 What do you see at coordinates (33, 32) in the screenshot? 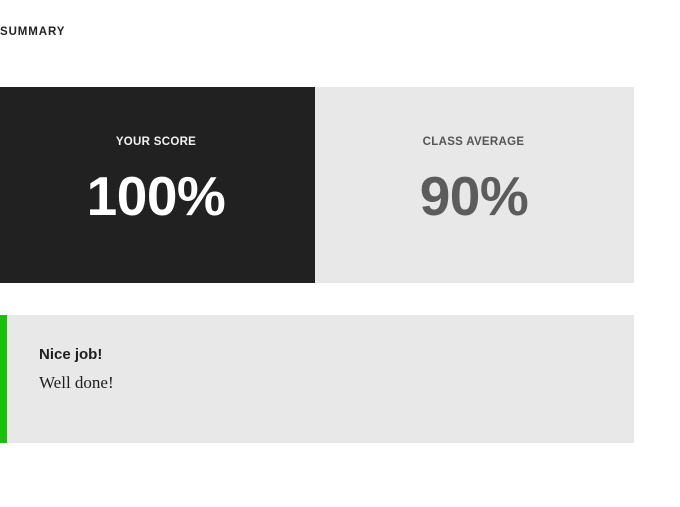
I see `summary-heading: SUMMARY` at bounding box center [33, 32].